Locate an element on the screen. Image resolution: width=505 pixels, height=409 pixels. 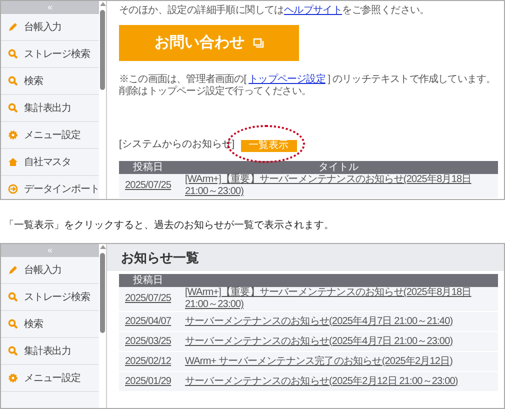
notice-link: WArm+ サーバーメンテナンス完了のお知らせ(2025年2月12日) is located at coordinates (338, 362).